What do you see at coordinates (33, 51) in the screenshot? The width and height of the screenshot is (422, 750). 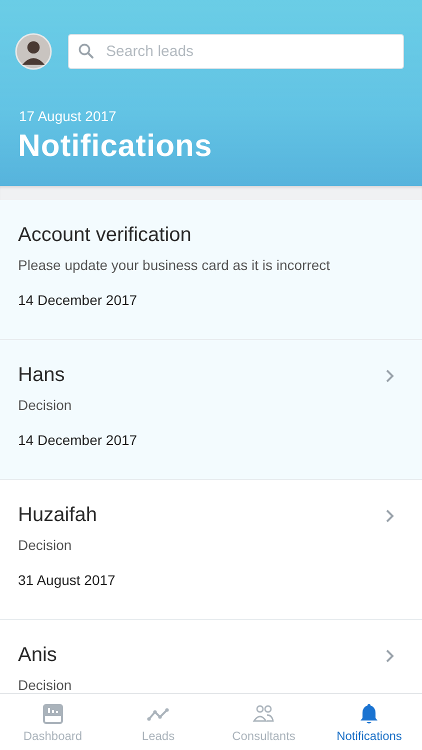 I see `avatar` at bounding box center [33, 51].